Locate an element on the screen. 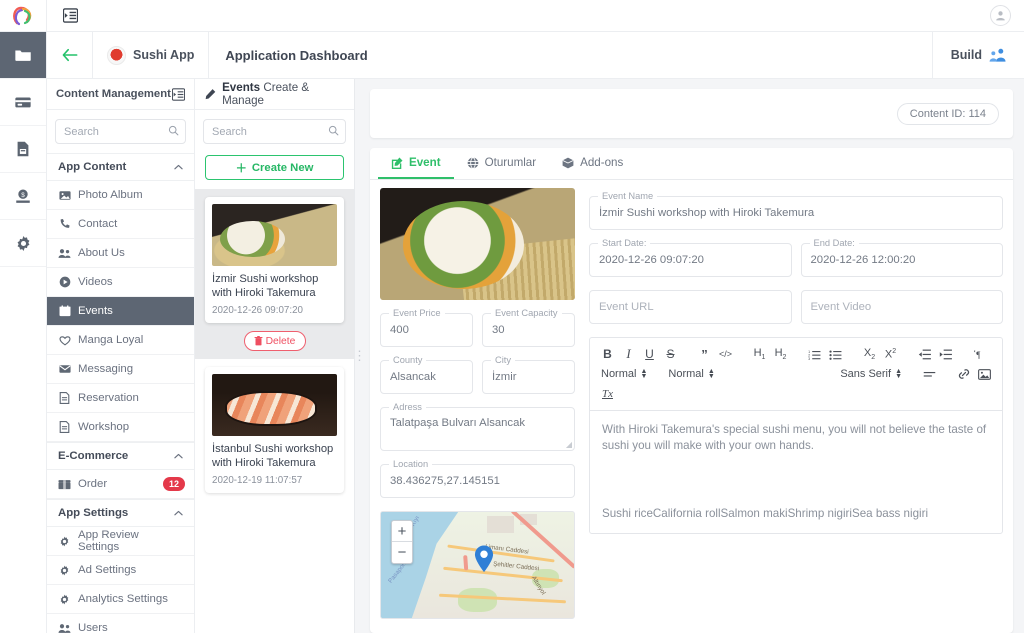  address-field: Adress Talatpaşa Bulvarı Alsancak ◢ is located at coordinates (477, 426).